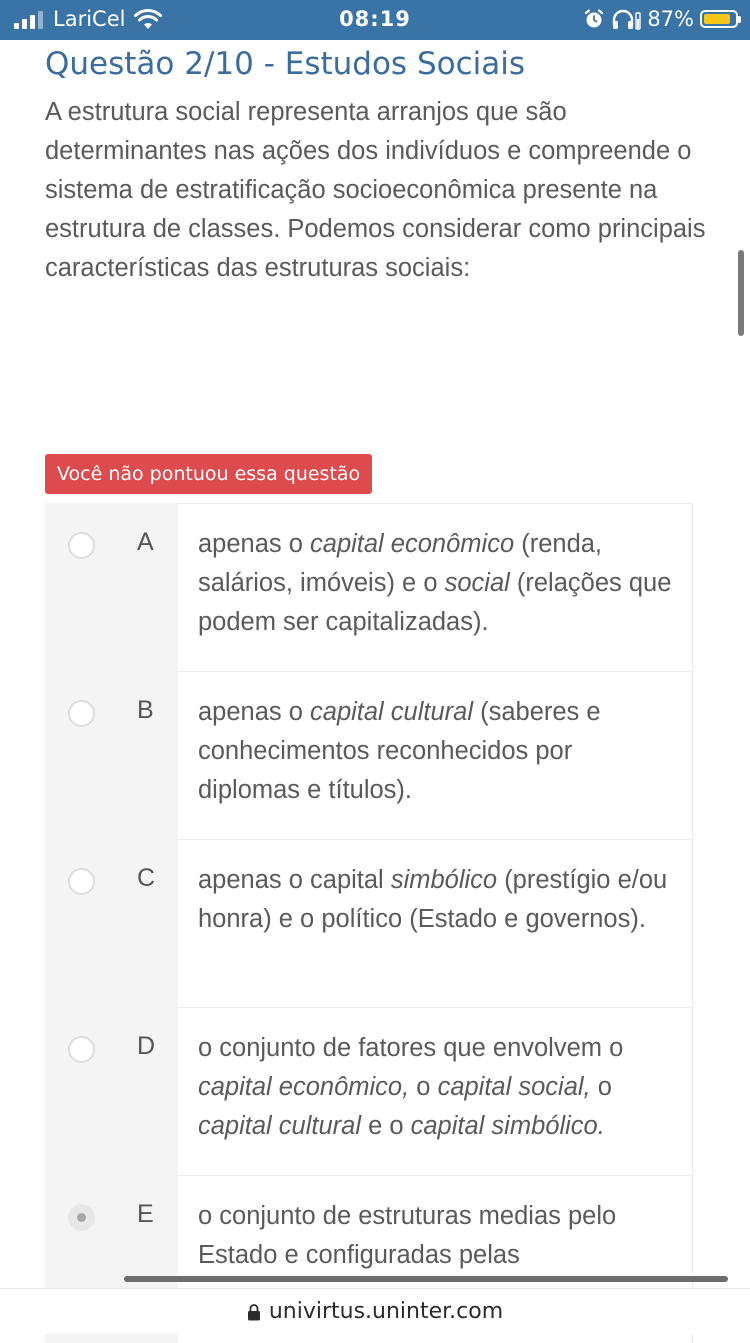  I want to click on option-text-segment: capital social,, so click(514, 1087).